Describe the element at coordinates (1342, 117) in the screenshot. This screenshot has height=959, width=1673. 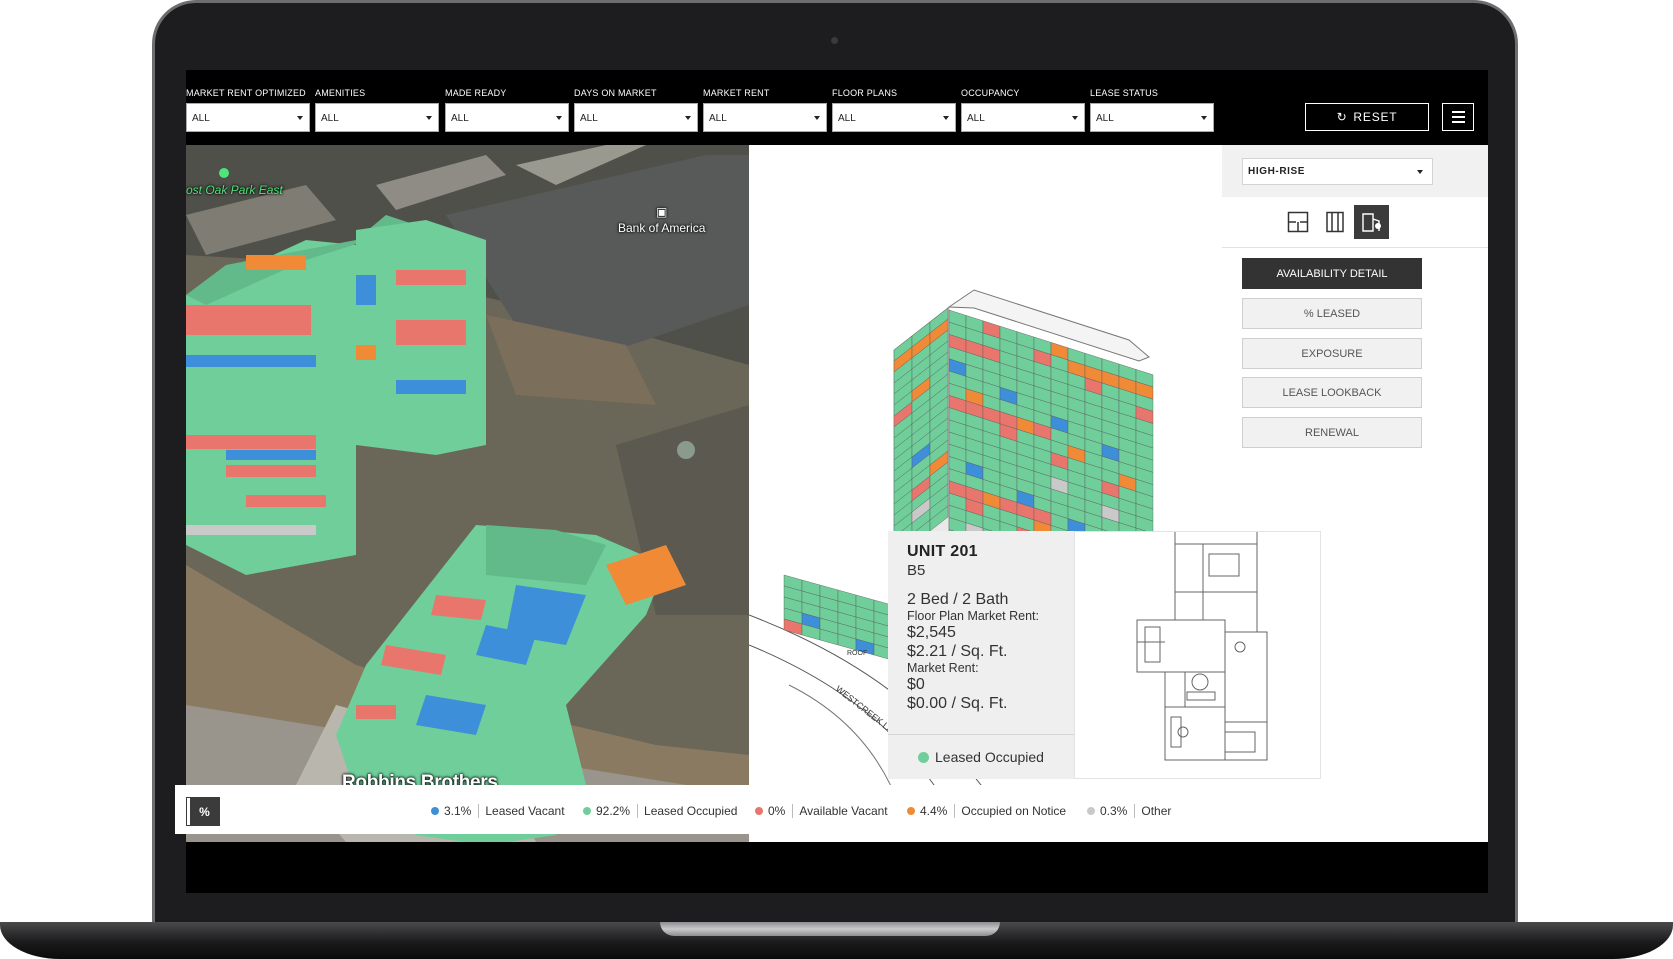
I see `refresh-icon: ↻` at that location.